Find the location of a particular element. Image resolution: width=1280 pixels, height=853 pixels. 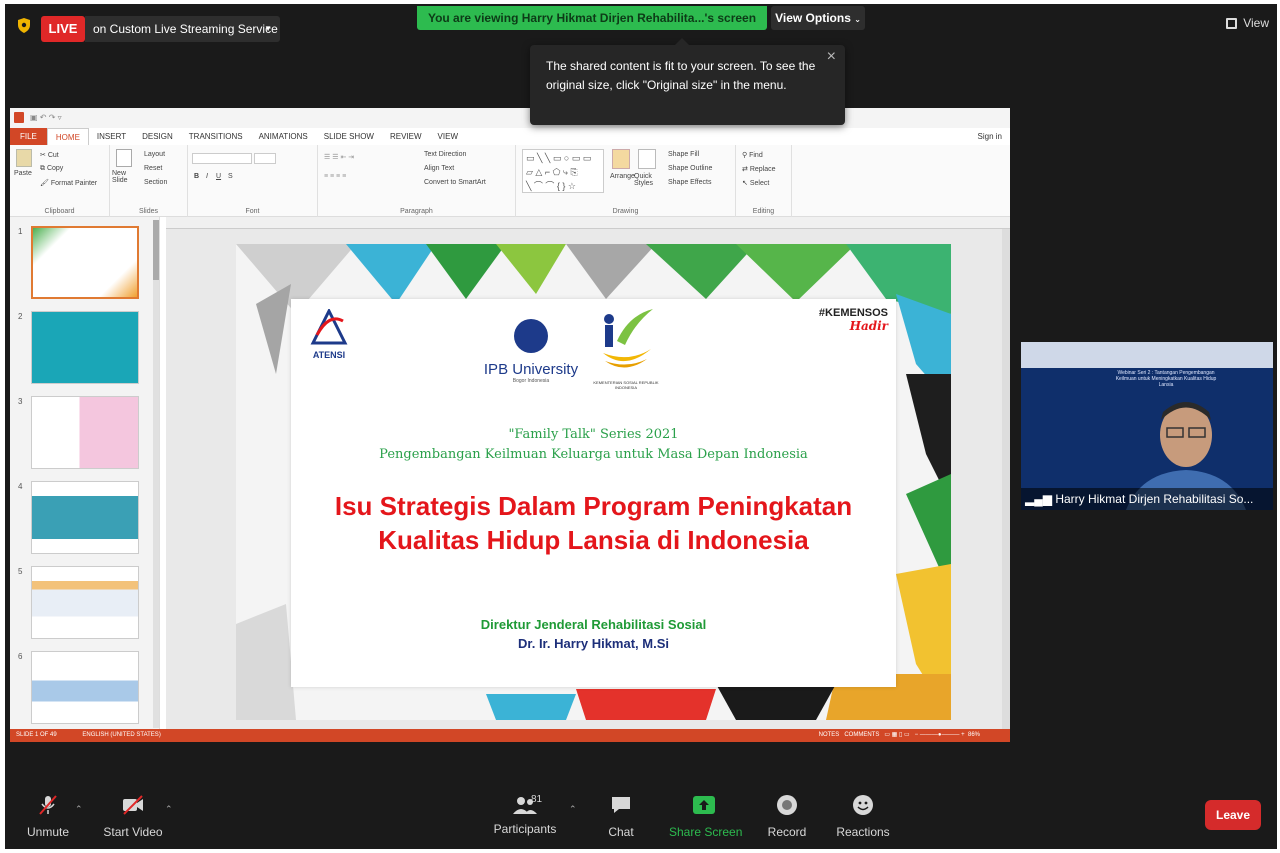

replace-button: ⇄ Replace is located at coordinates (759, 169).